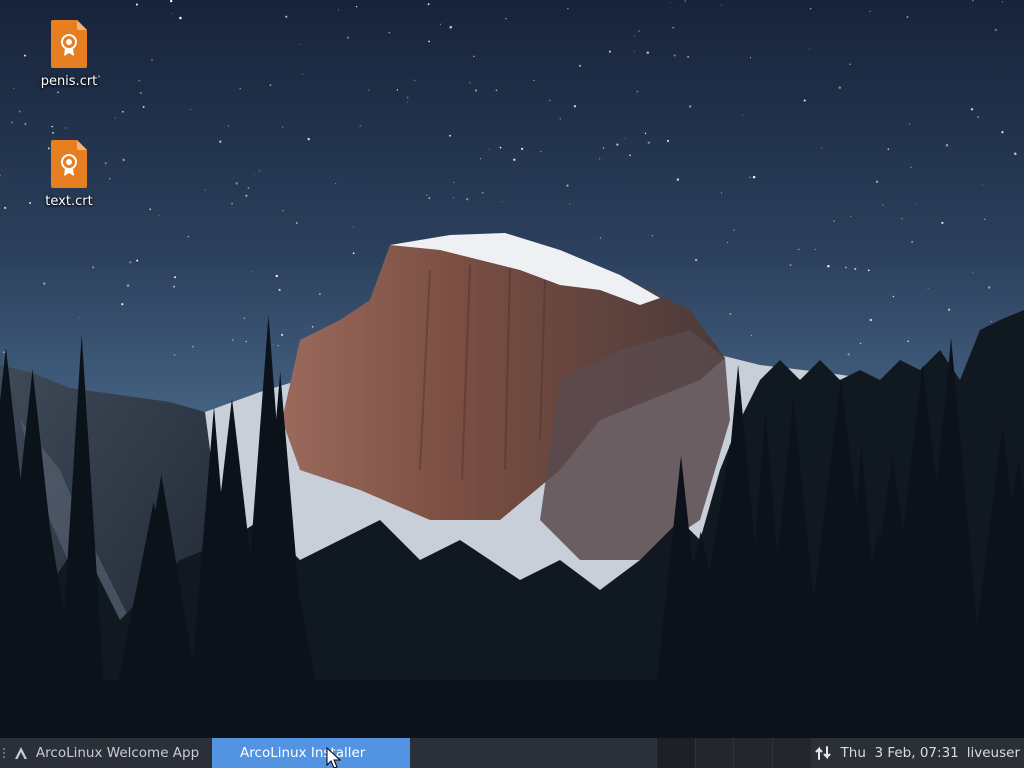  I want to click on desktop-icon-penis-crt: penis.crt, so click(69, 54).